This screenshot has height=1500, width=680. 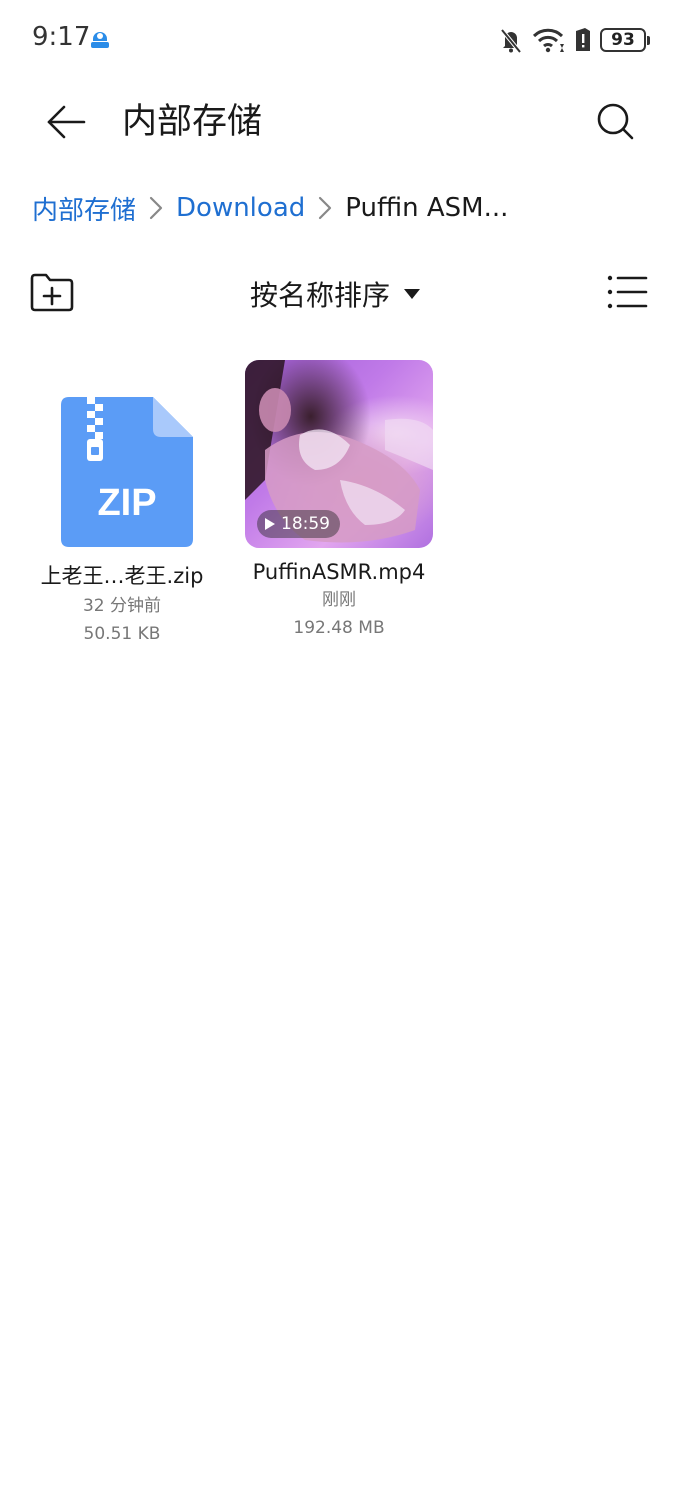 I want to click on status-time: 9:17, so click(x=61, y=37).